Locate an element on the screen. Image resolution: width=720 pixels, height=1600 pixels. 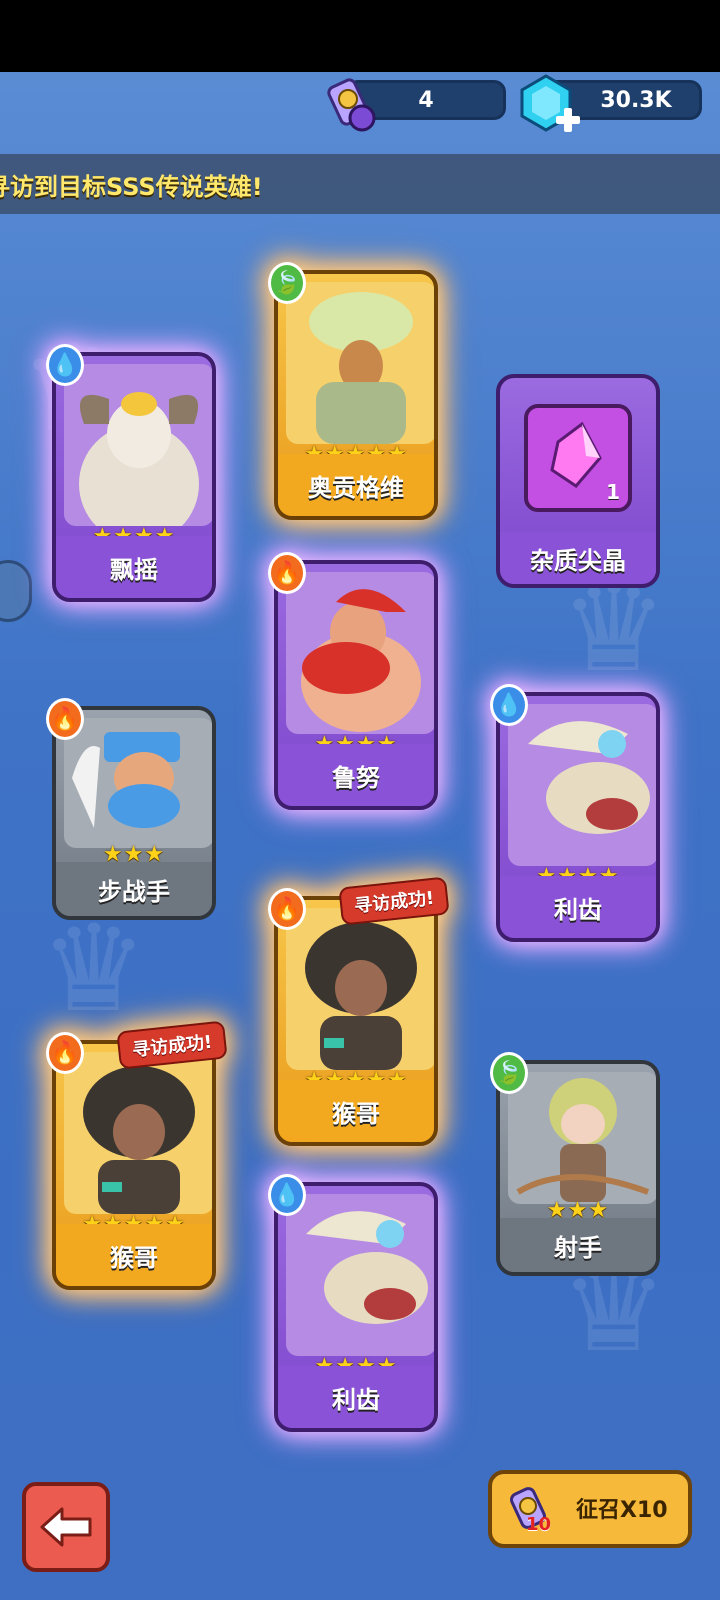
item-count: 1 is located at coordinates (613, 492).